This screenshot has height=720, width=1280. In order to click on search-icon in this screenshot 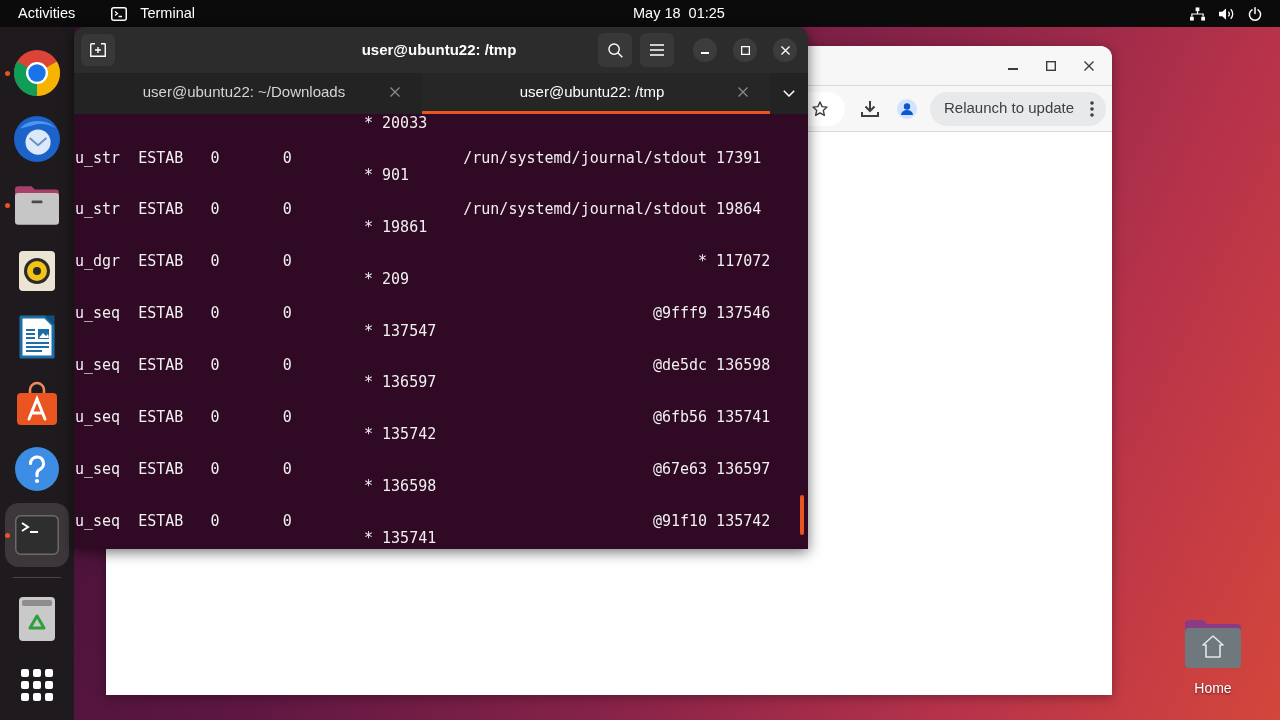, I will do `click(615, 50)`.